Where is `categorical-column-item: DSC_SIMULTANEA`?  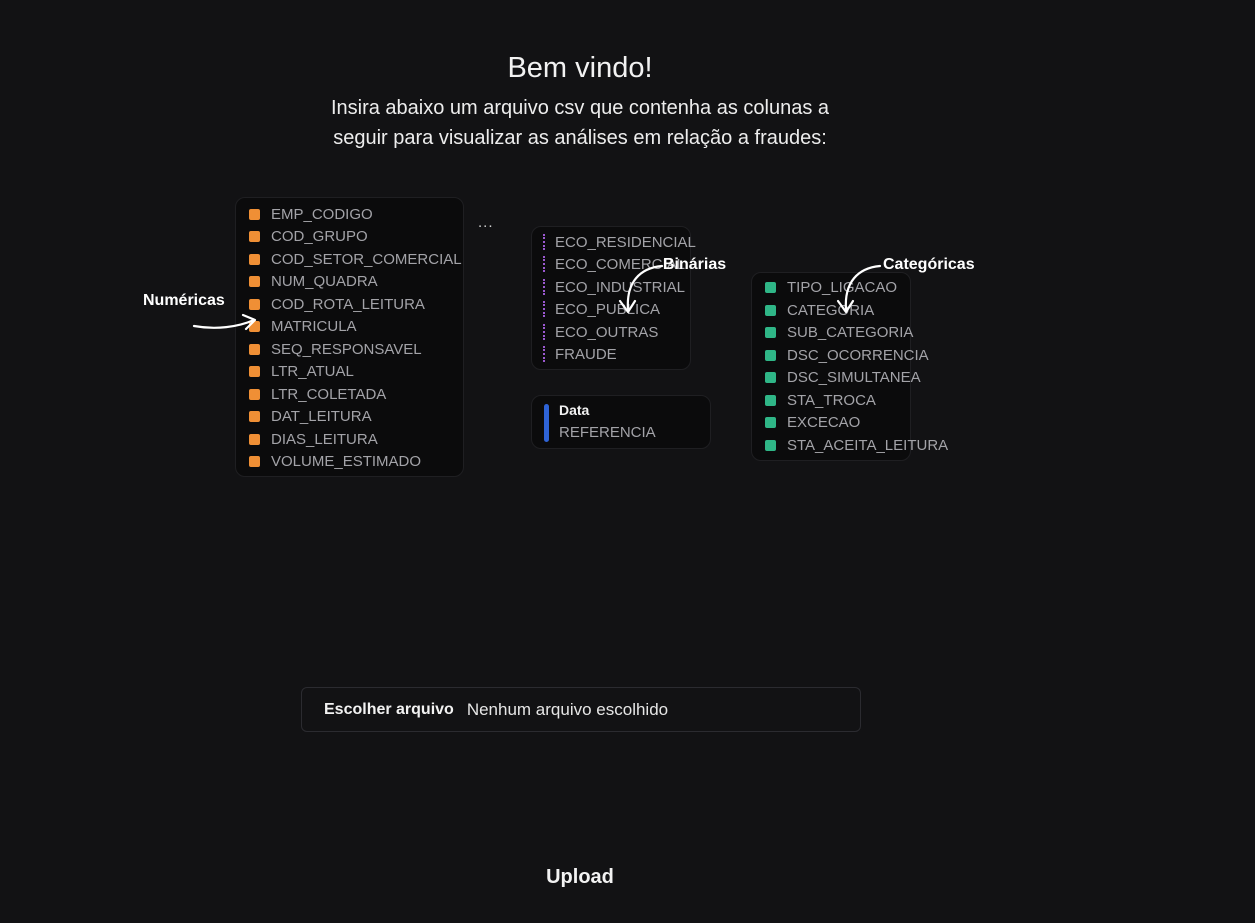 categorical-column-item: DSC_SIMULTANEA is located at coordinates (843, 377).